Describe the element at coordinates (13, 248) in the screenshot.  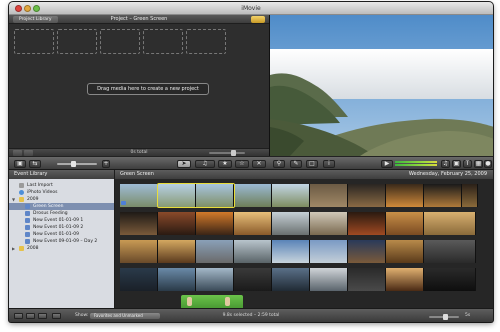
I see `disclosure-closed-icon: ▶` at that location.